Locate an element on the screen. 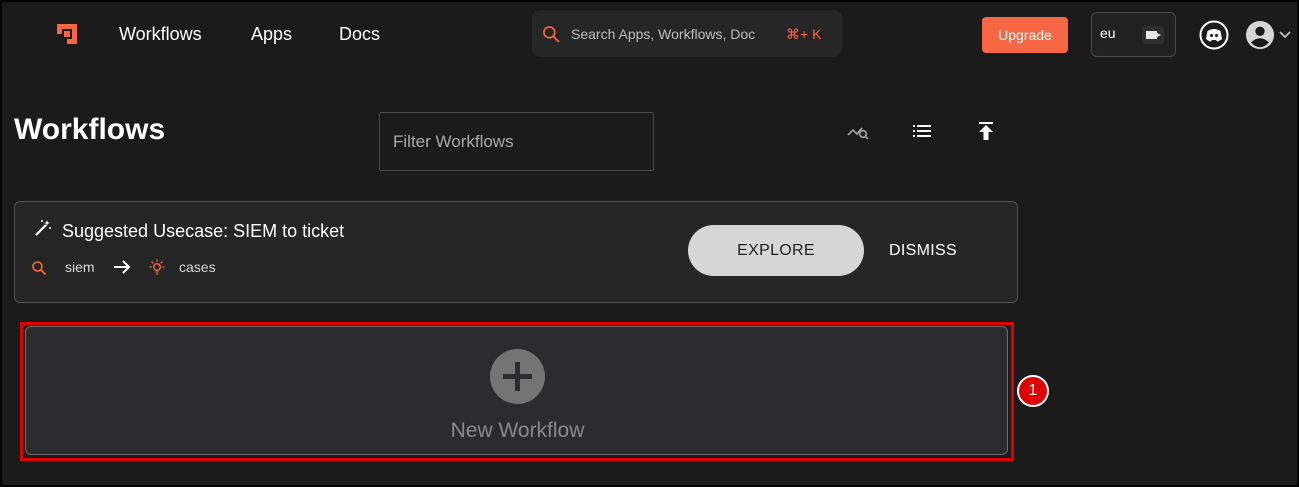 The height and width of the screenshot is (487, 1299). chevron-down-icon is located at coordinates (1285, 35).